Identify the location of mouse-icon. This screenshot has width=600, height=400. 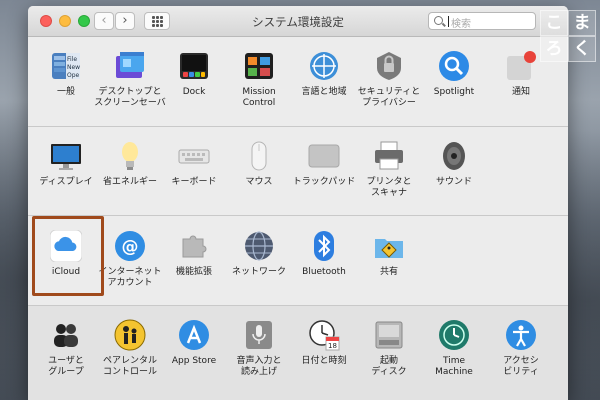
(259, 156).